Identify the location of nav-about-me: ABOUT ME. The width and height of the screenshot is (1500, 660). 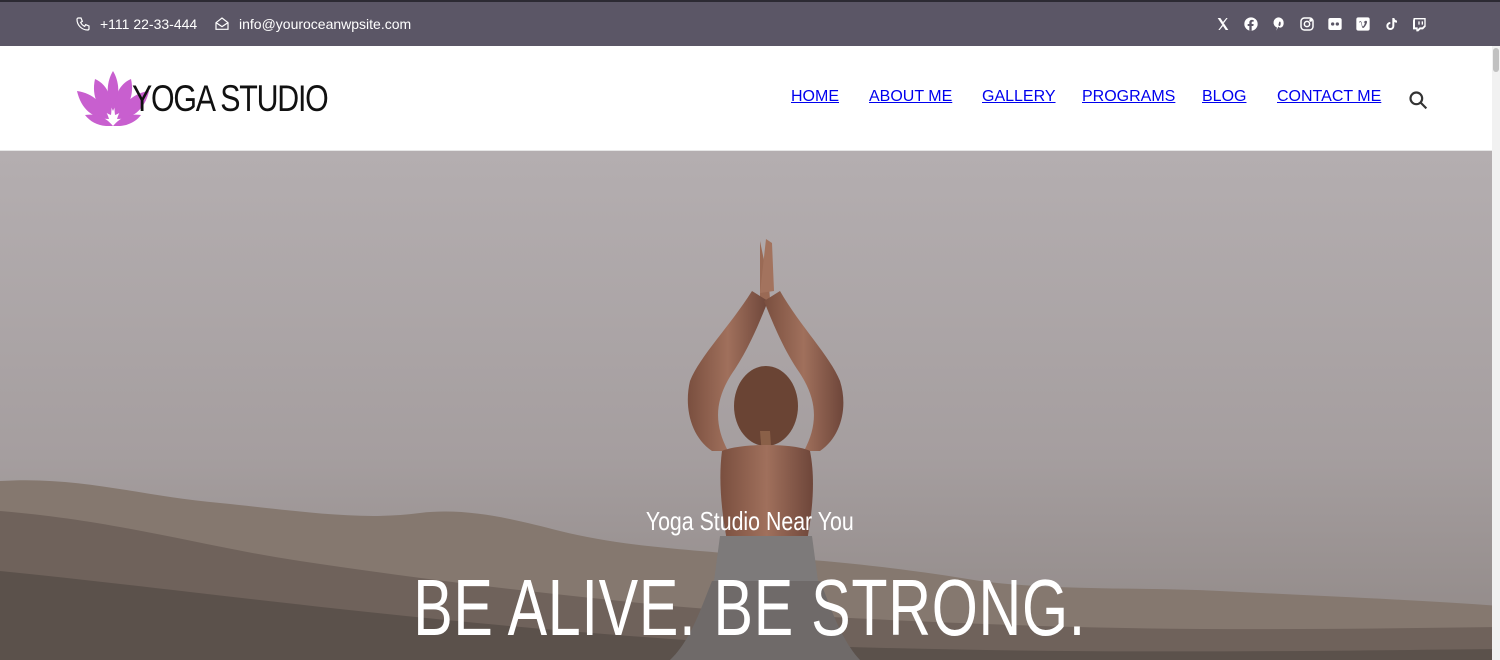
(910, 97).